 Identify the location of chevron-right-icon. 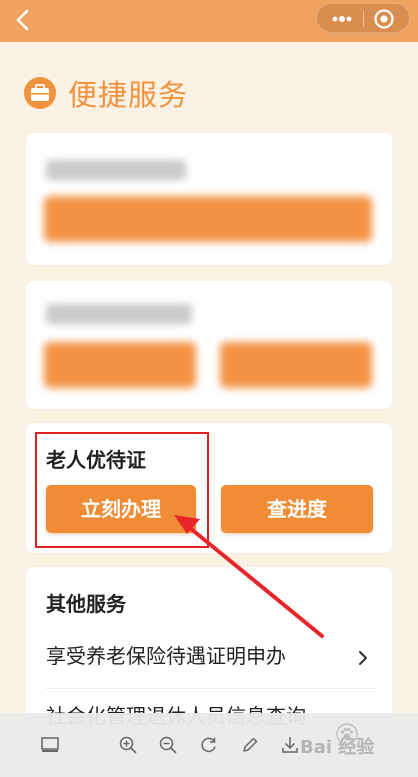
(363, 658).